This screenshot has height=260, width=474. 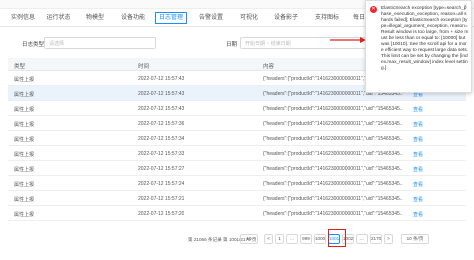 I want to click on date-range-placeholder: 开始日期 ~ 结束日期, so click(x=268, y=44).